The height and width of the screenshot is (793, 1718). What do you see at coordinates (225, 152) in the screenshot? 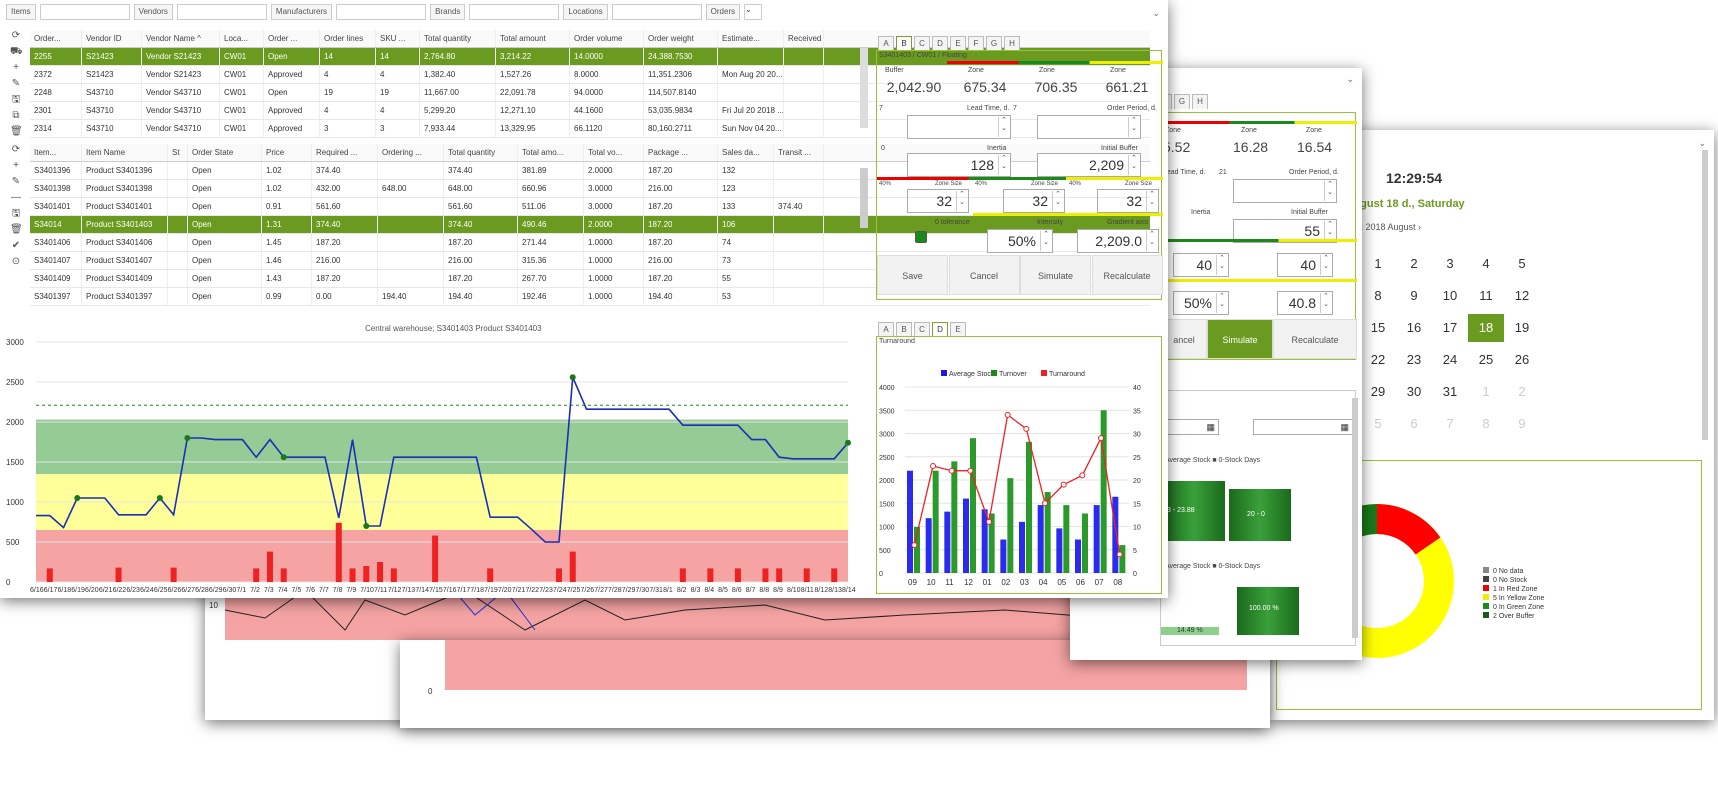
I see `column-header: Order State` at bounding box center [225, 152].